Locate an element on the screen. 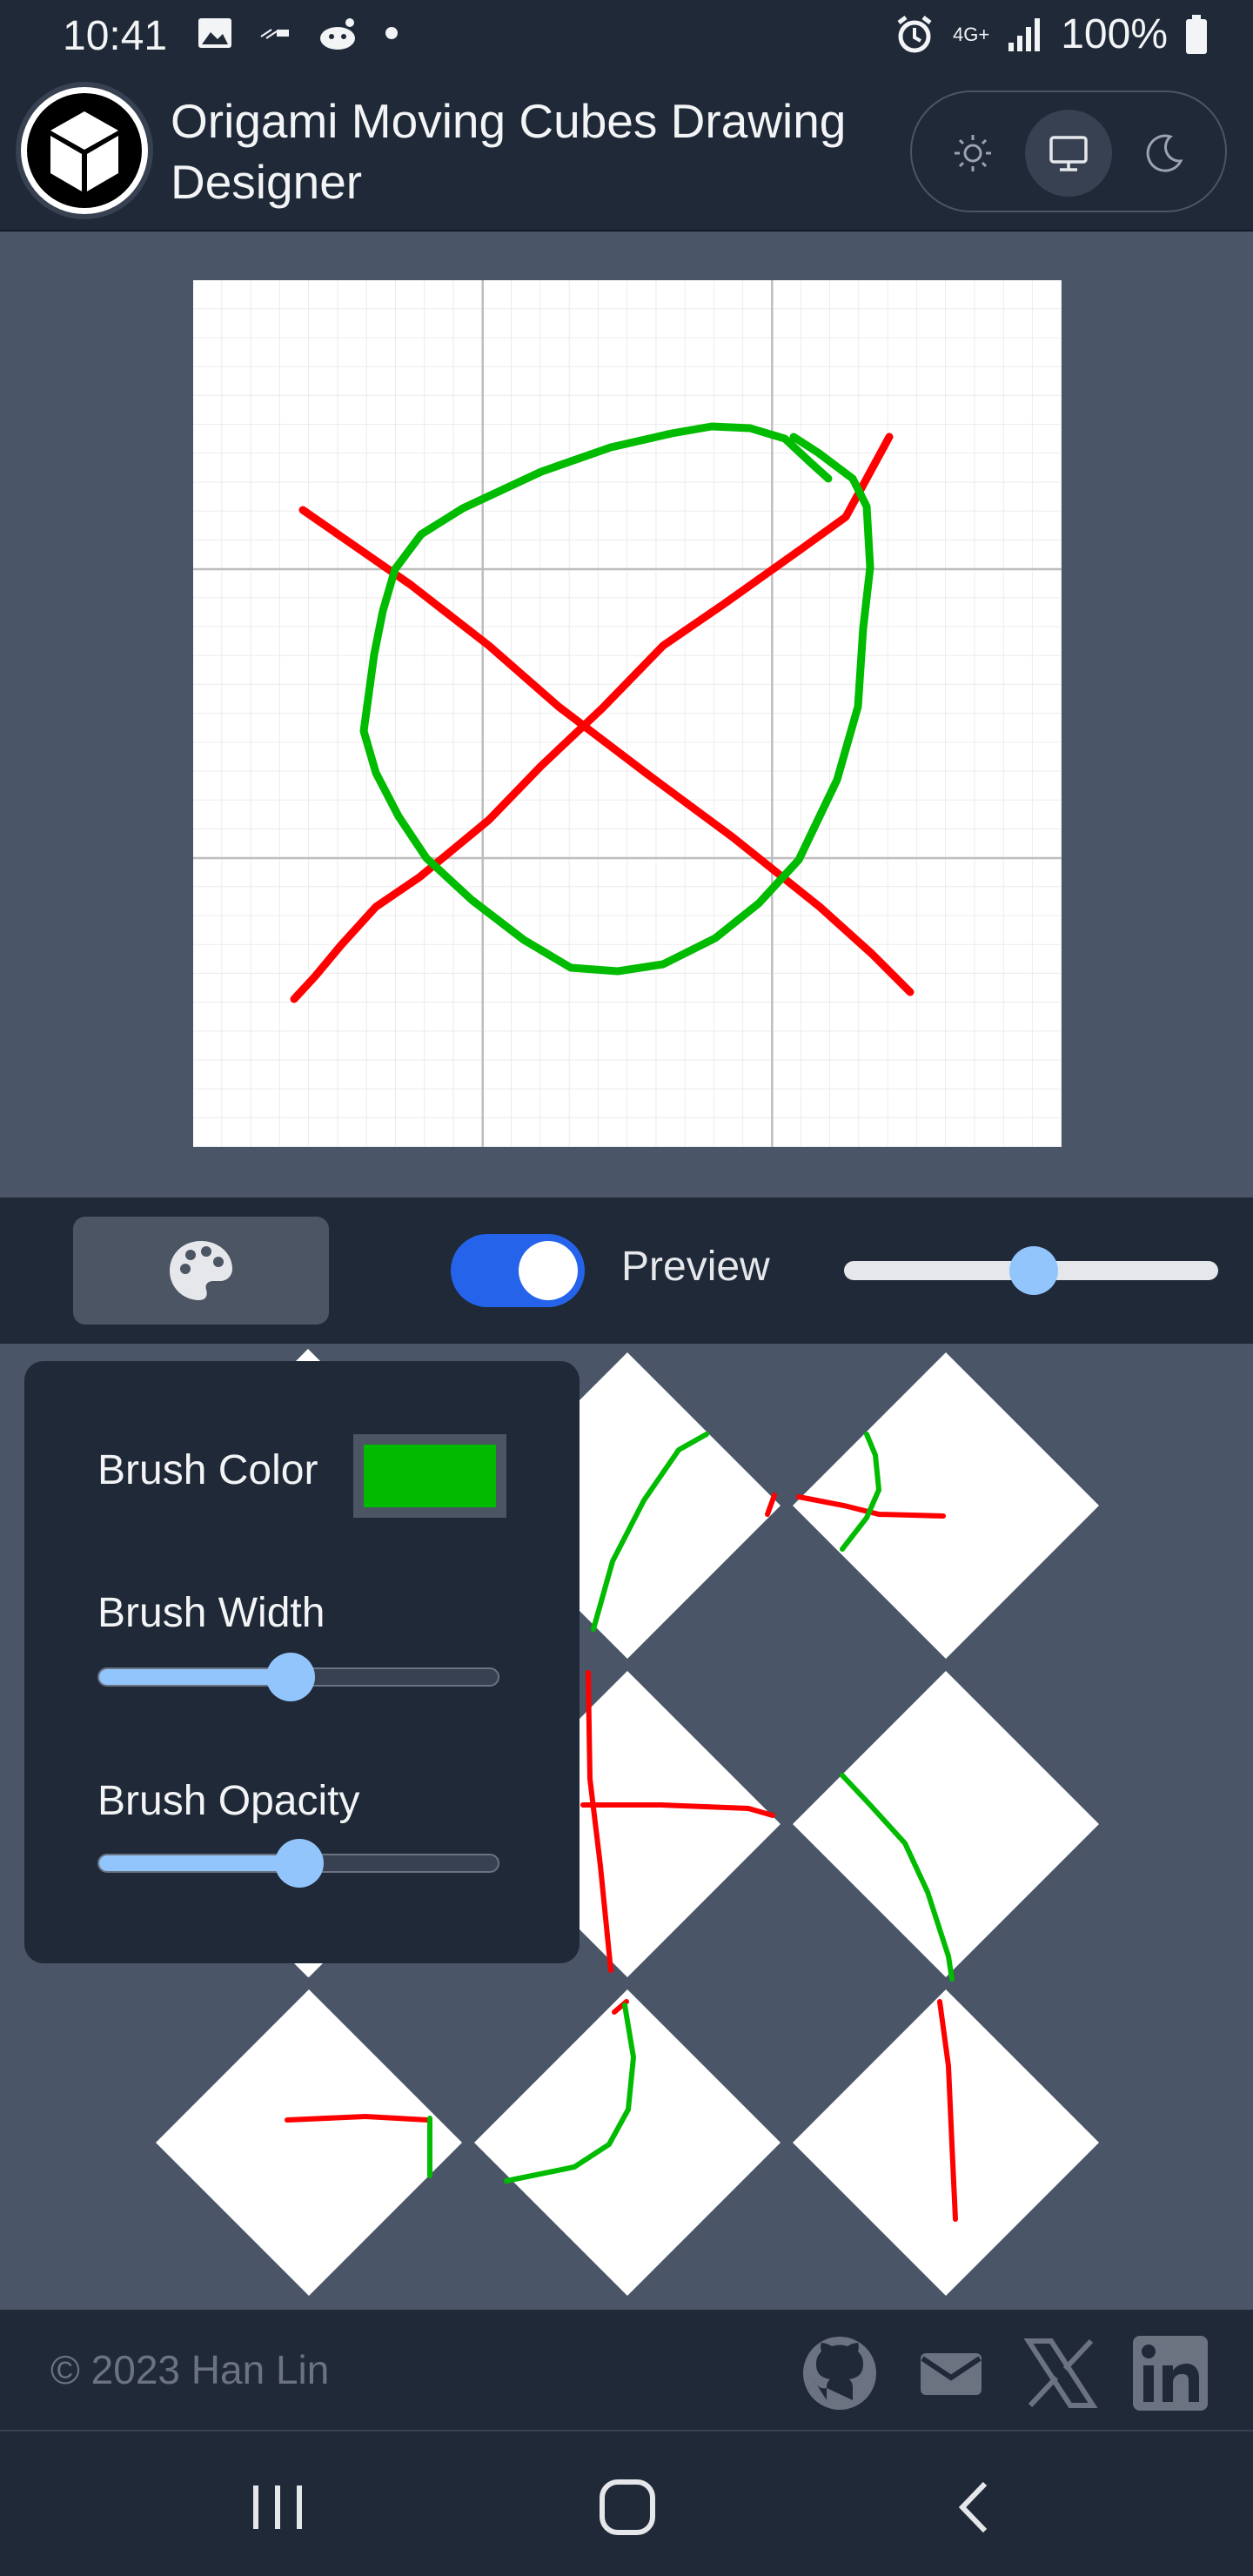 Image resolution: width=1253 pixels, height=2576 pixels. preview-slider-thumb is located at coordinates (1033, 1271).